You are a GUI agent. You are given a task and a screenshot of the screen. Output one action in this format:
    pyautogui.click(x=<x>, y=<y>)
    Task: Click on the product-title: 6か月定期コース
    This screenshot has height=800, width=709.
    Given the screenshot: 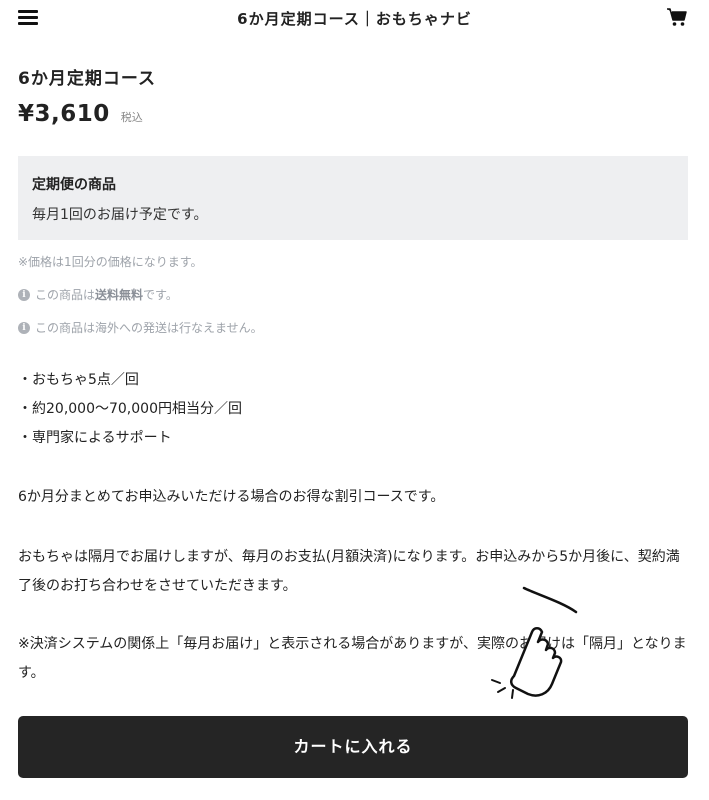 What is the action you would take?
    pyautogui.click(x=87, y=79)
    